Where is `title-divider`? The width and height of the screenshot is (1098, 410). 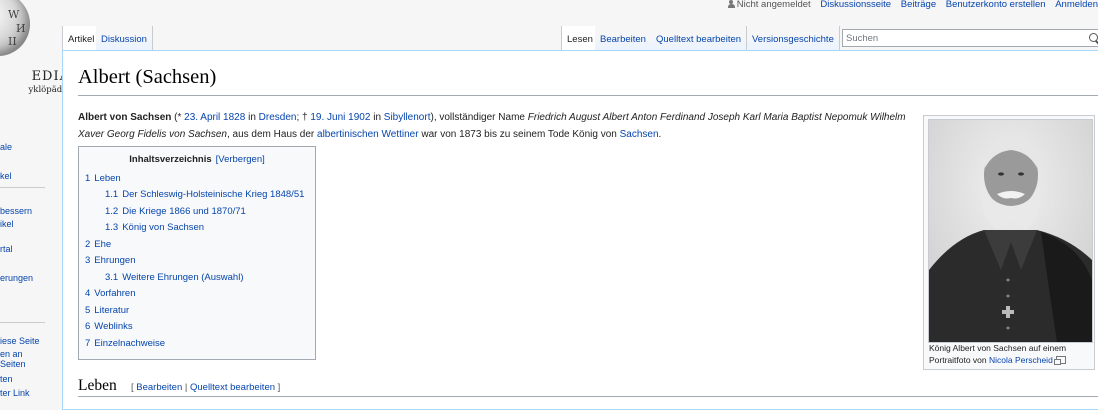
title-divider is located at coordinates (588, 95).